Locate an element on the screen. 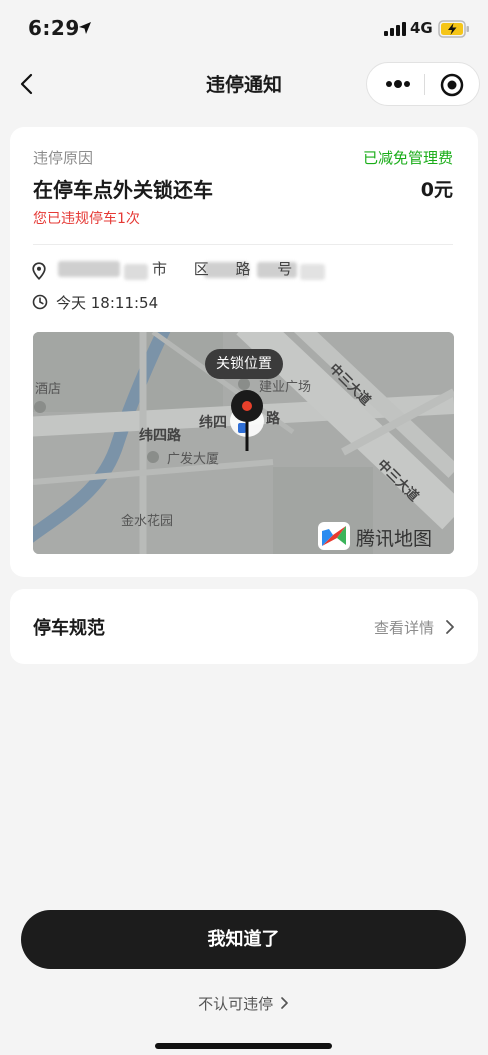 The image size is (488, 1055). more-icon is located at coordinates (398, 84).